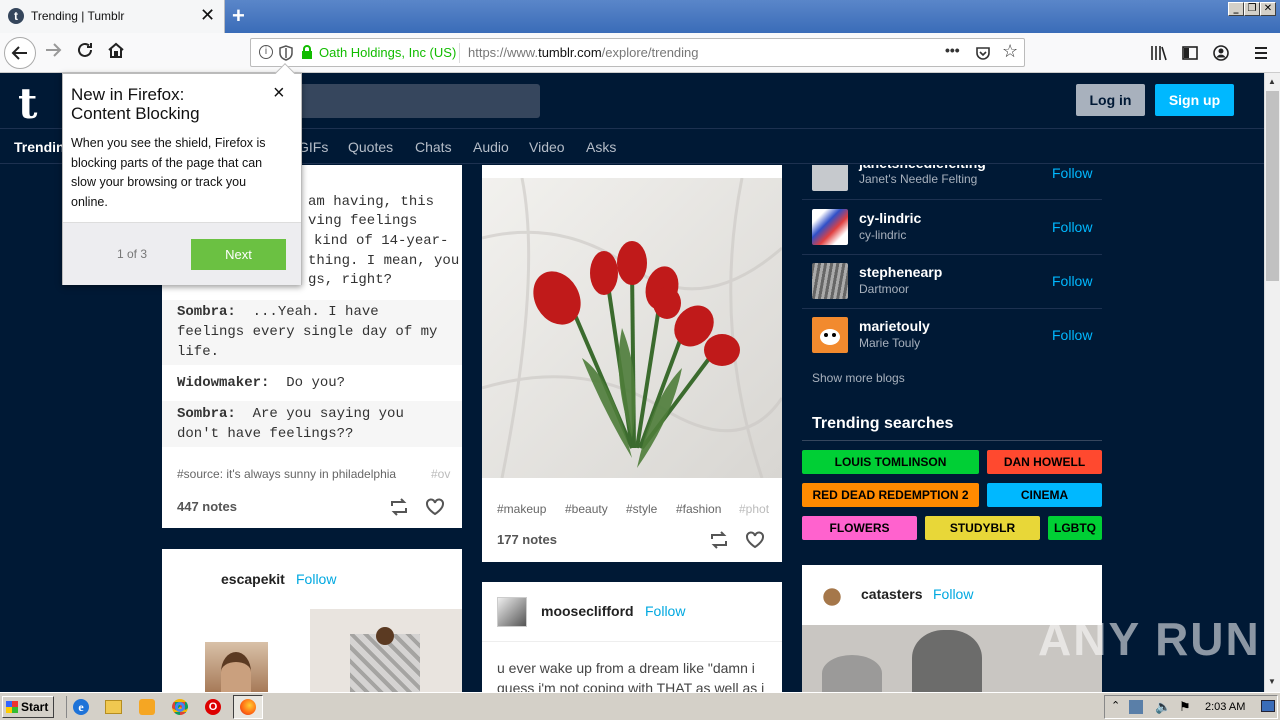  Describe the element at coordinates (1136, 707) in the screenshot. I see `network-icon` at that location.